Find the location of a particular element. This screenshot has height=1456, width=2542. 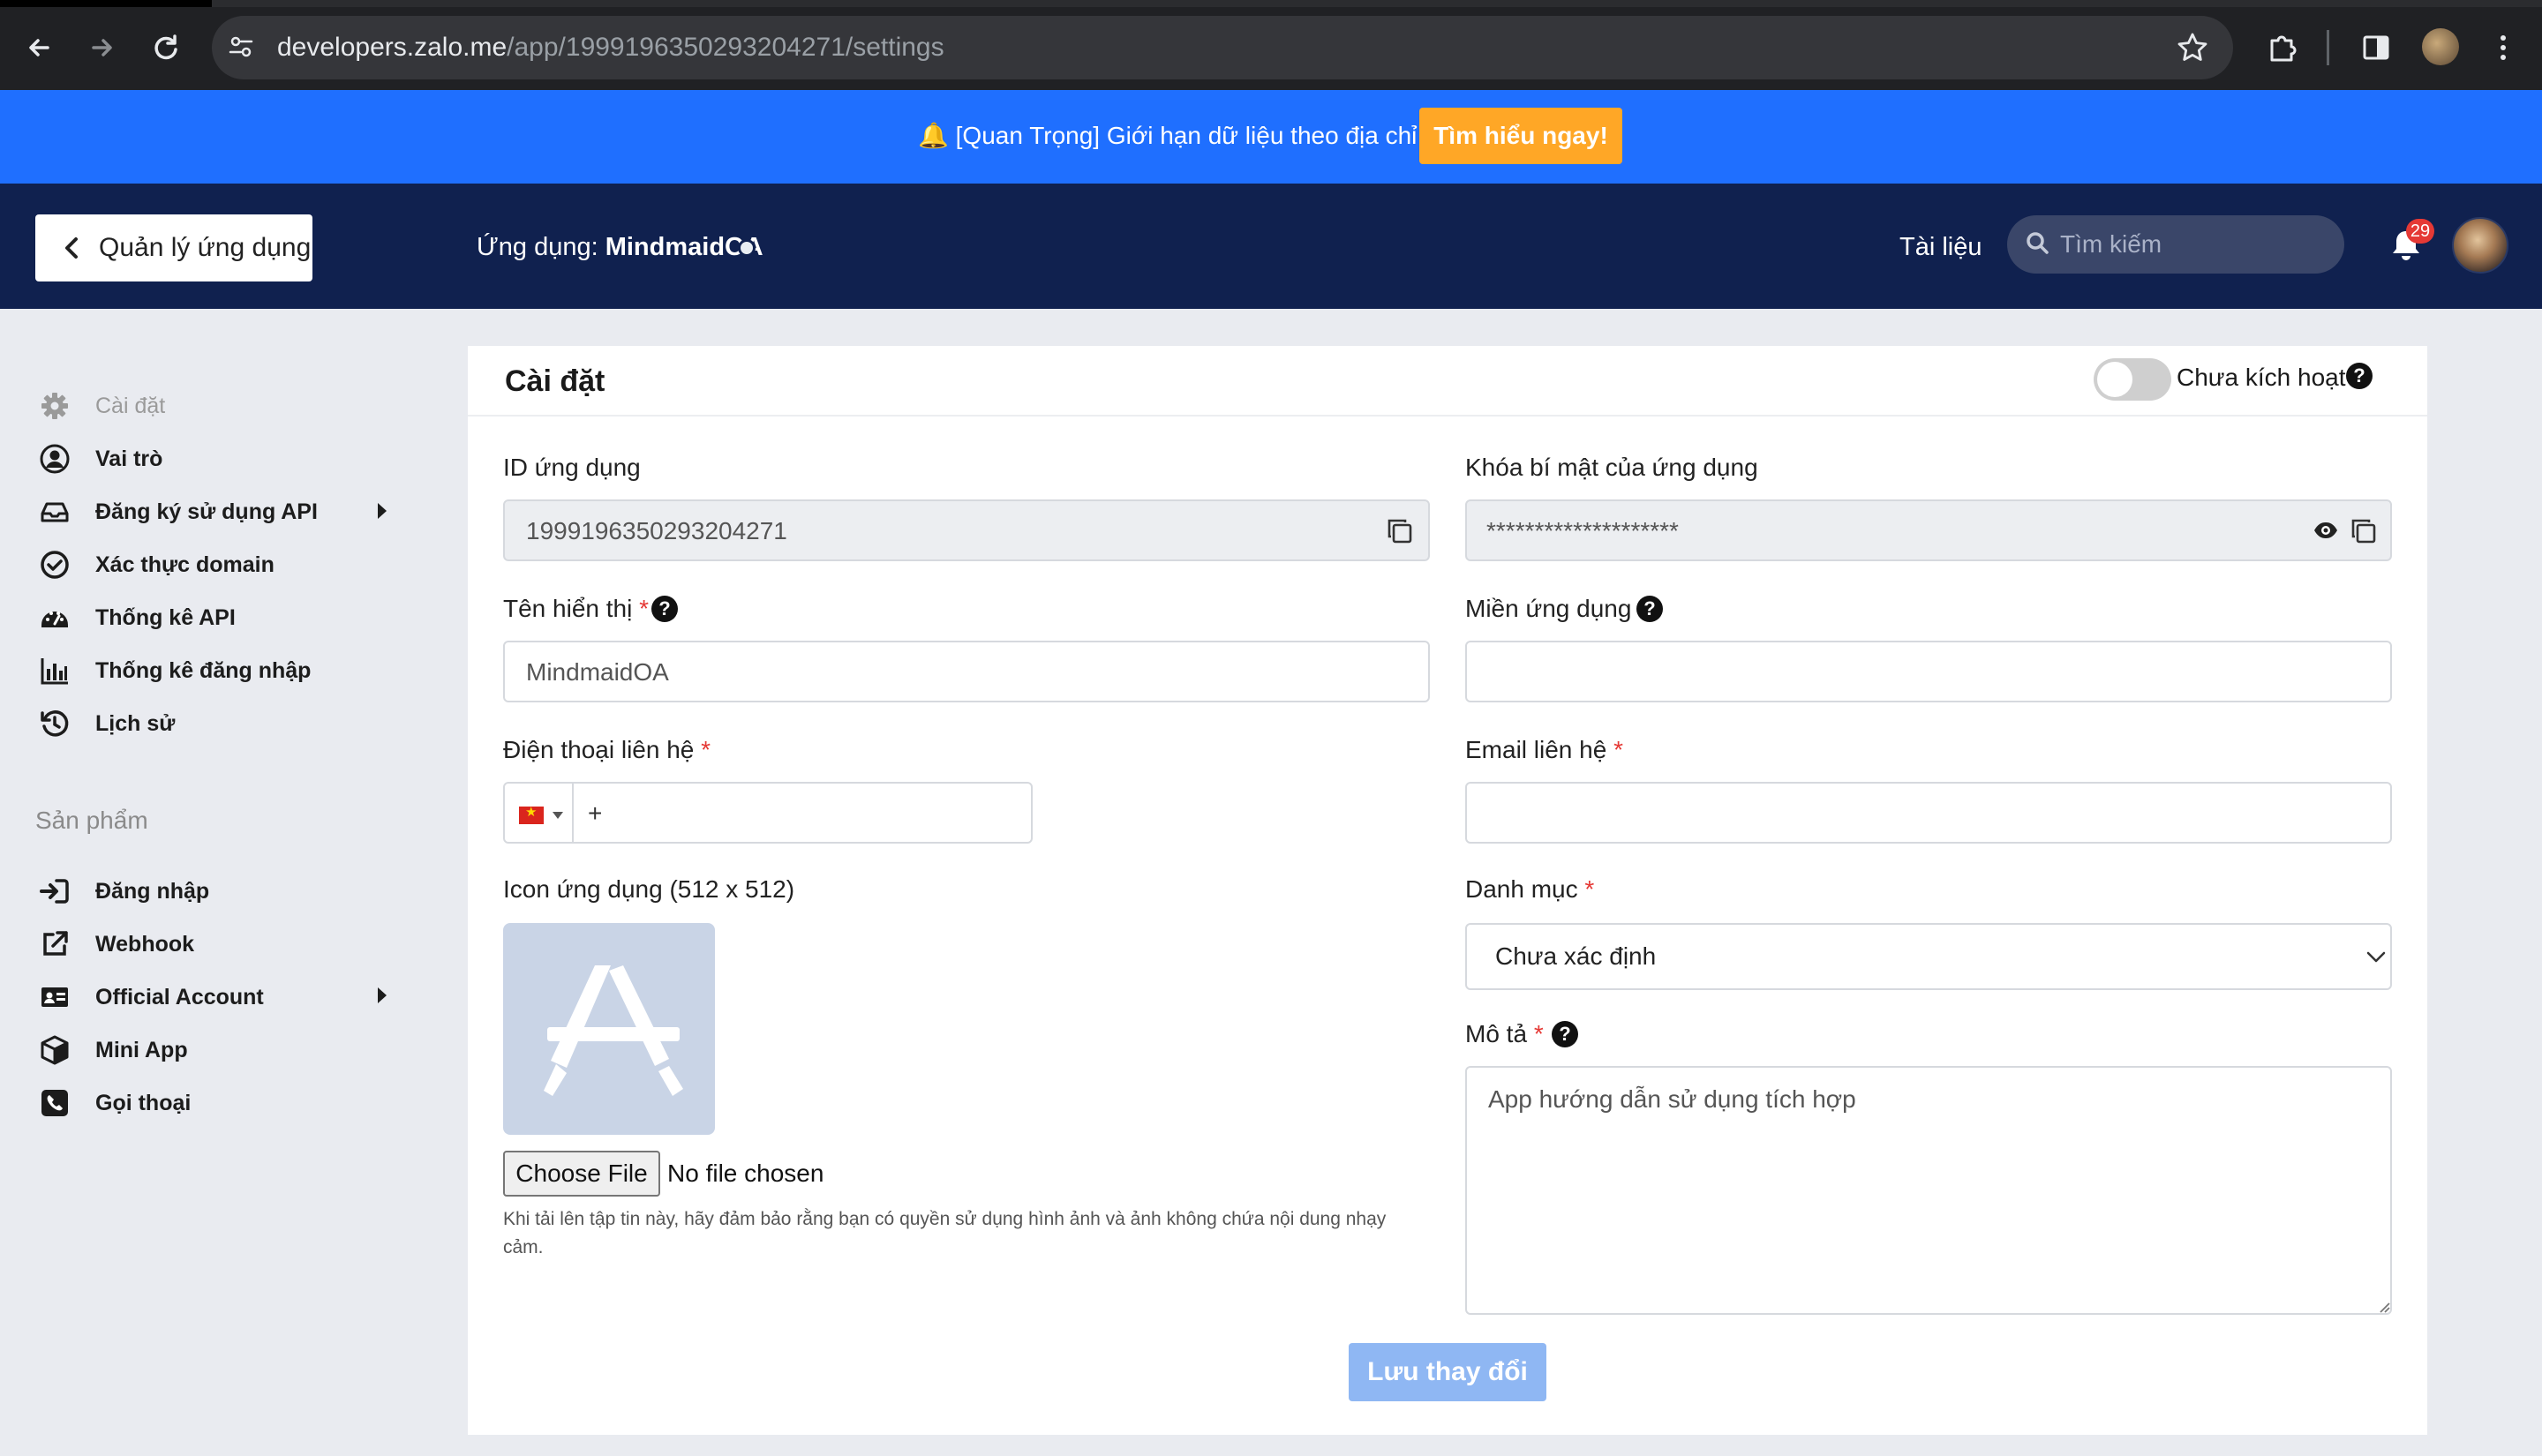

browser-menu-icon is located at coordinates (2503, 47).